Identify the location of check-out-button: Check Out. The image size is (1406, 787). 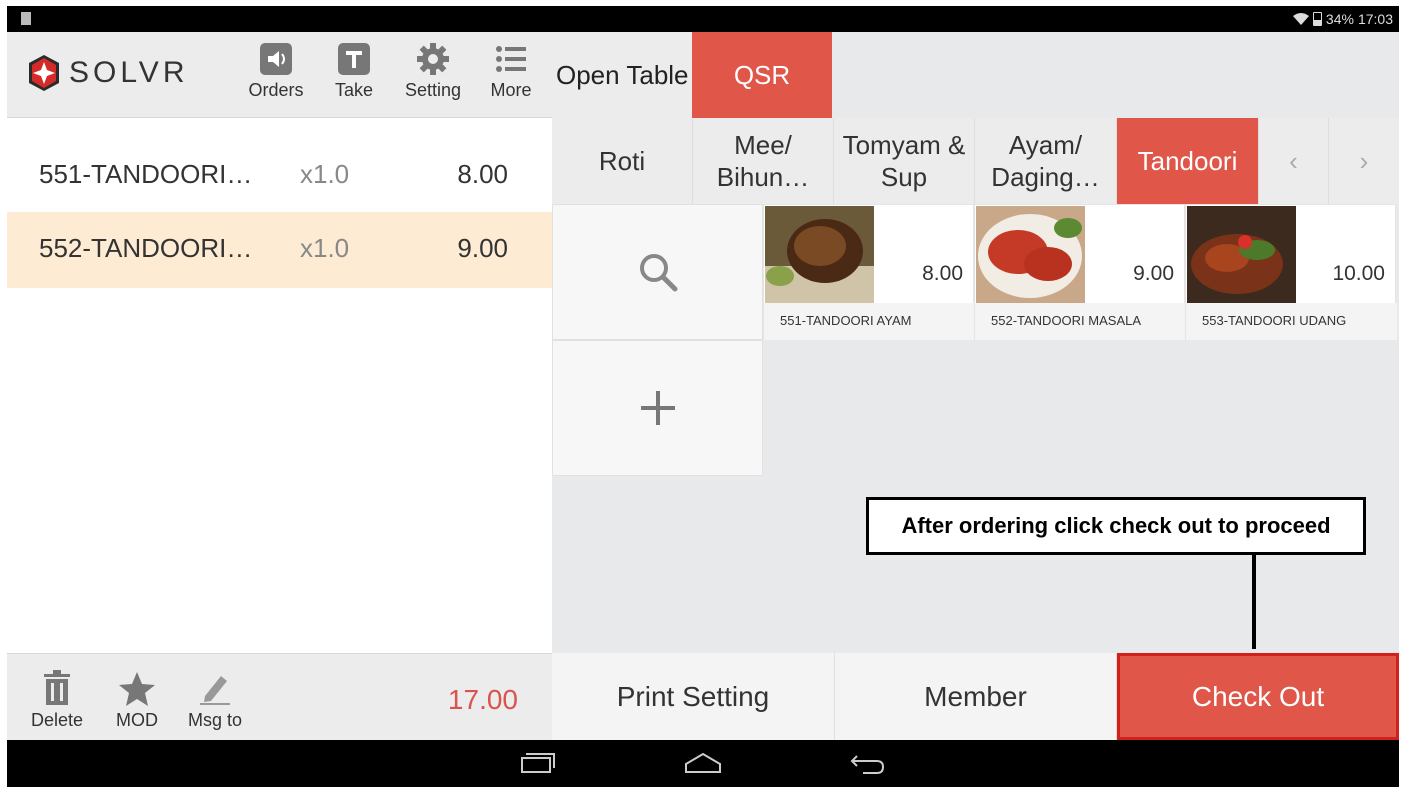
(1258, 696).